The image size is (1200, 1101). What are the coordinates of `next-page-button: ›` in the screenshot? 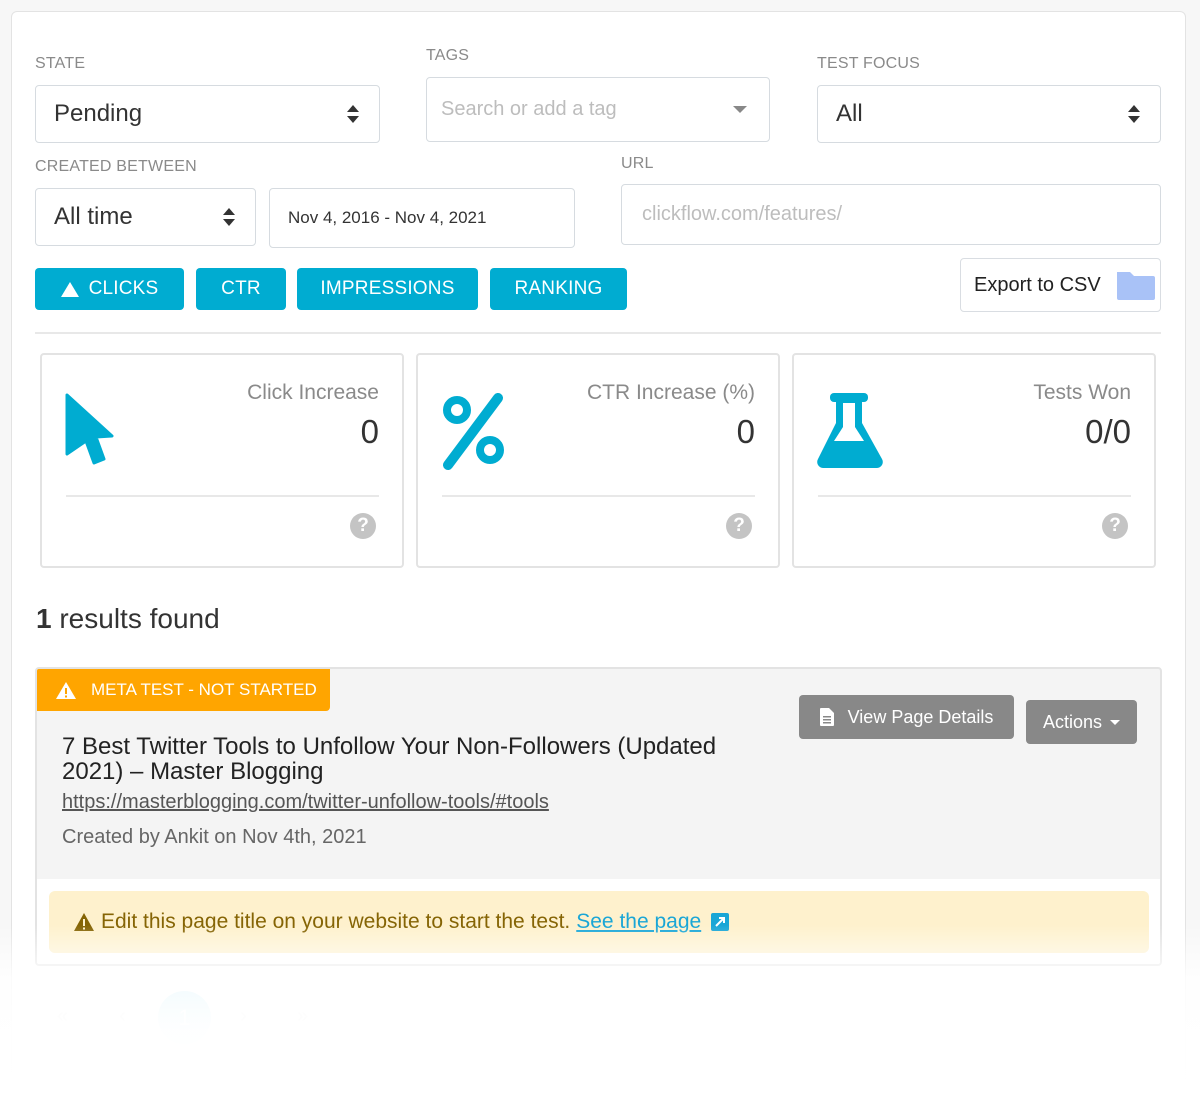 It's located at (243, 1016).